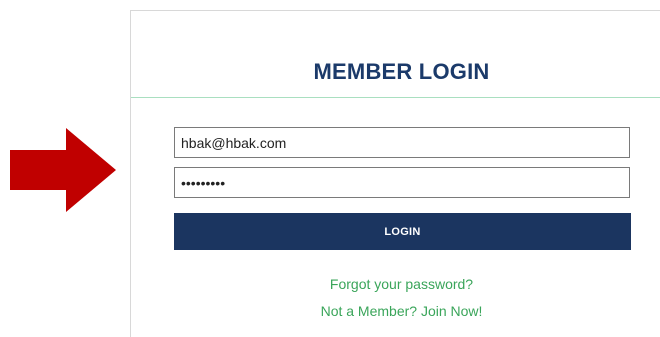  I want to click on forgot-password-link: Forgot your password?, so click(395, 284).